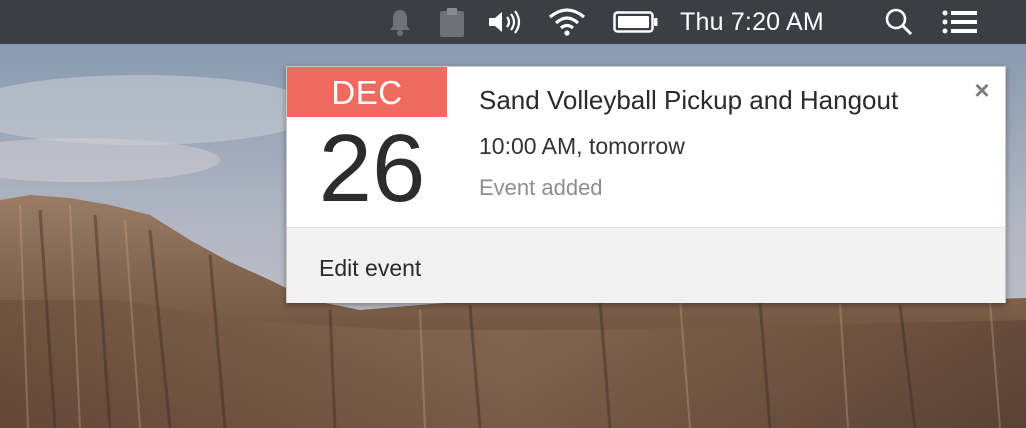  What do you see at coordinates (452, 22) in the screenshot?
I see `clipboard-icon` at bounding box center [452, 22].